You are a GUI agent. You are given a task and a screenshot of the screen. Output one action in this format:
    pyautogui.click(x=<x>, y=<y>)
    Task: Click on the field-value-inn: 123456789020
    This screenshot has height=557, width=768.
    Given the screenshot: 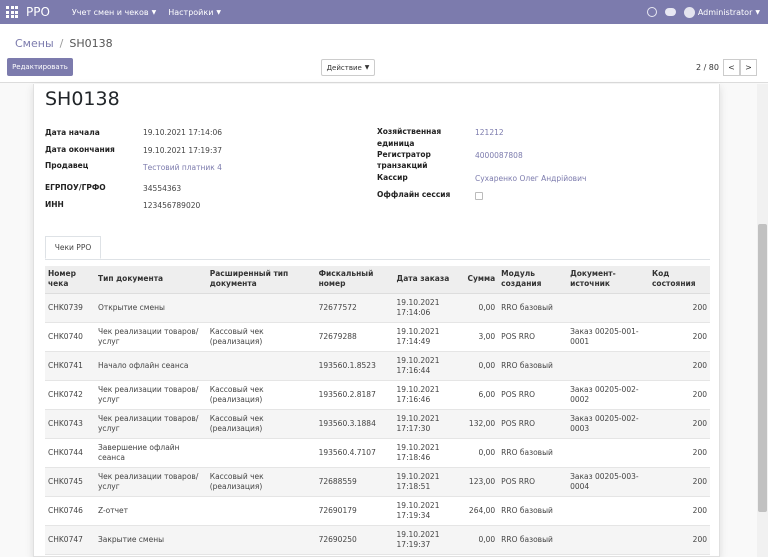 What is the action you would take?
    pyautogui.click(x=172, y=205)
    